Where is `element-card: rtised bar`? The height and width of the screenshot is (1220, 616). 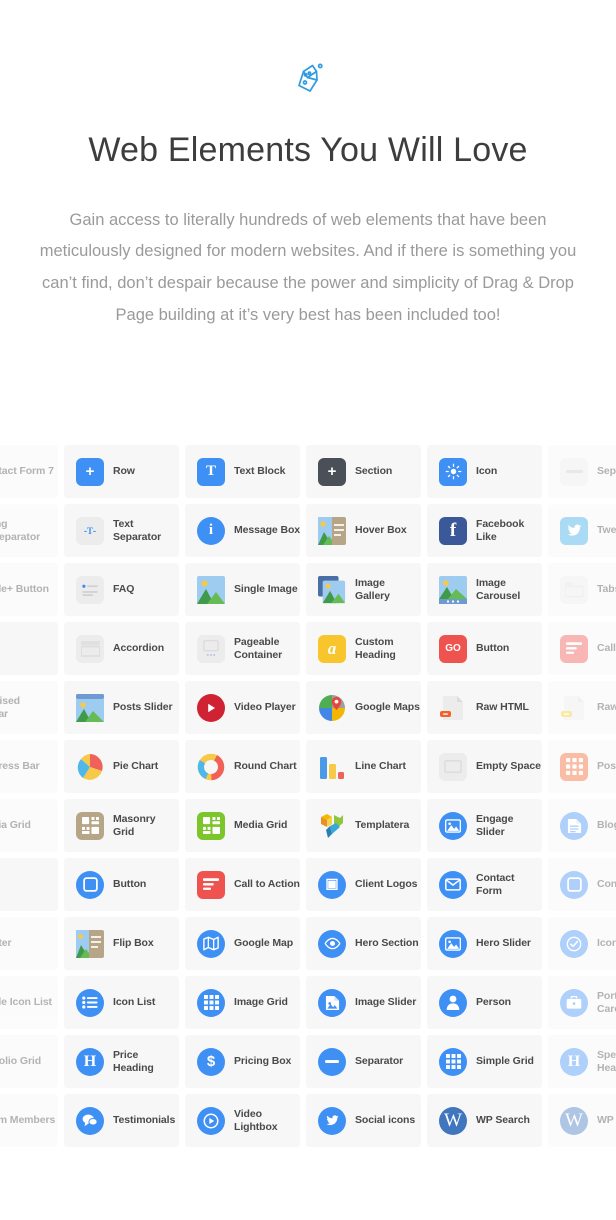
element-card: rtised bar is located at coordinates (29, 707).